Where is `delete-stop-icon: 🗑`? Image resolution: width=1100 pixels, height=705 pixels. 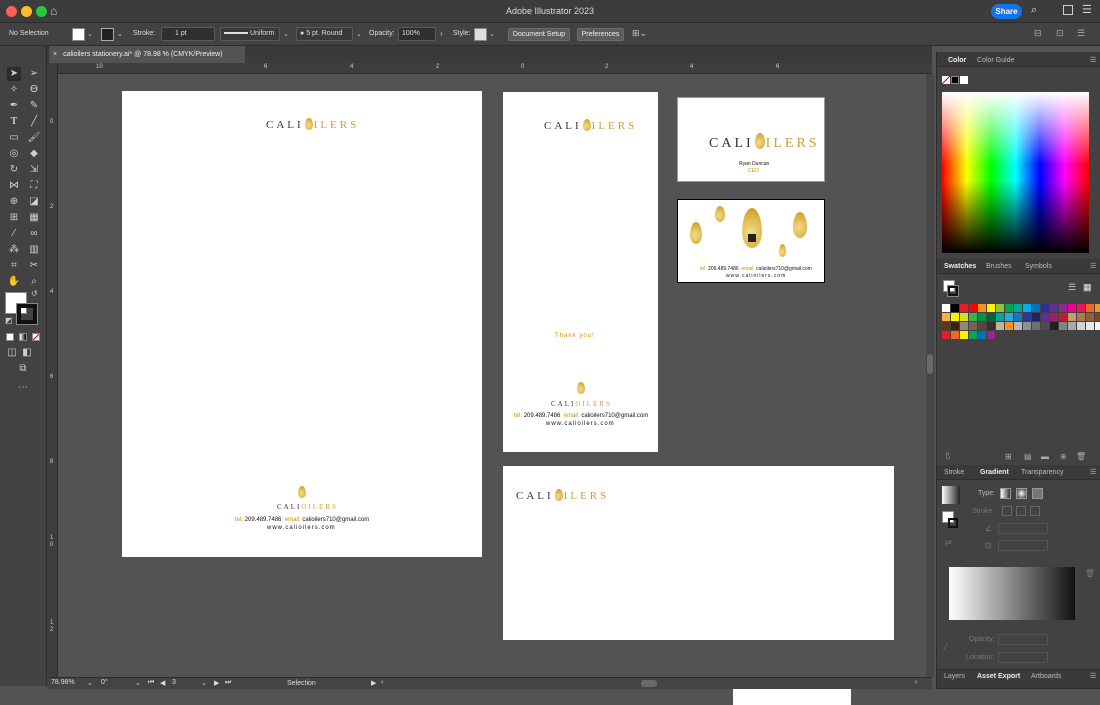 delete-stop-icon: 🗑 is located at coordinates (1090, 573).